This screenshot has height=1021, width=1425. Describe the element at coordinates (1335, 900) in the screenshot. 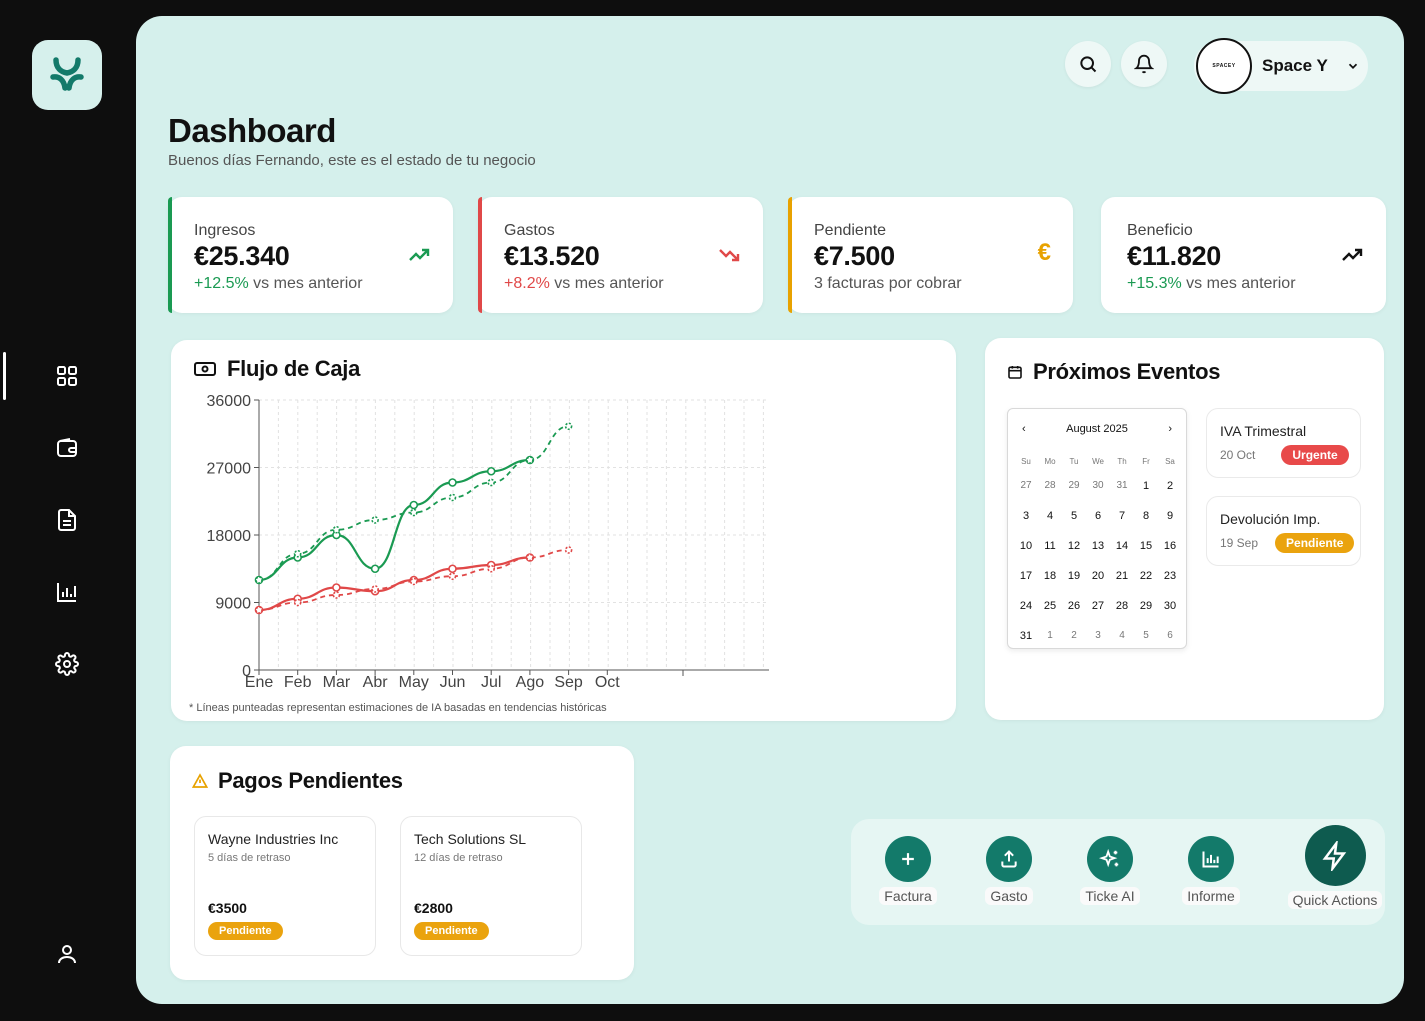

I see `action-label: Quick Actions` at that location.